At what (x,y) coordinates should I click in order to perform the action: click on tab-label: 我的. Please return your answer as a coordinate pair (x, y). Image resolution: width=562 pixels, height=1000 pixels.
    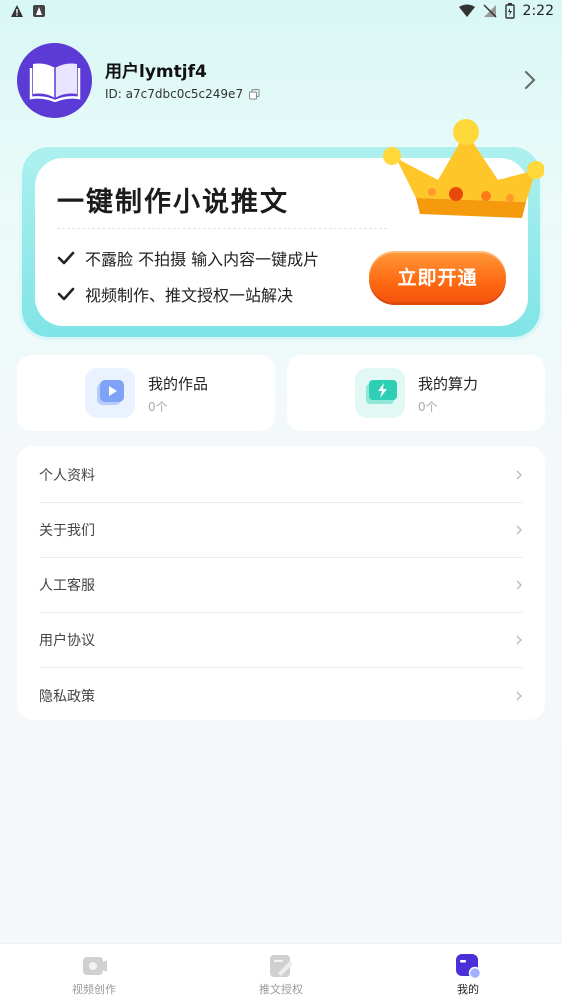
    Looking at the image, I should click on (468, 989).